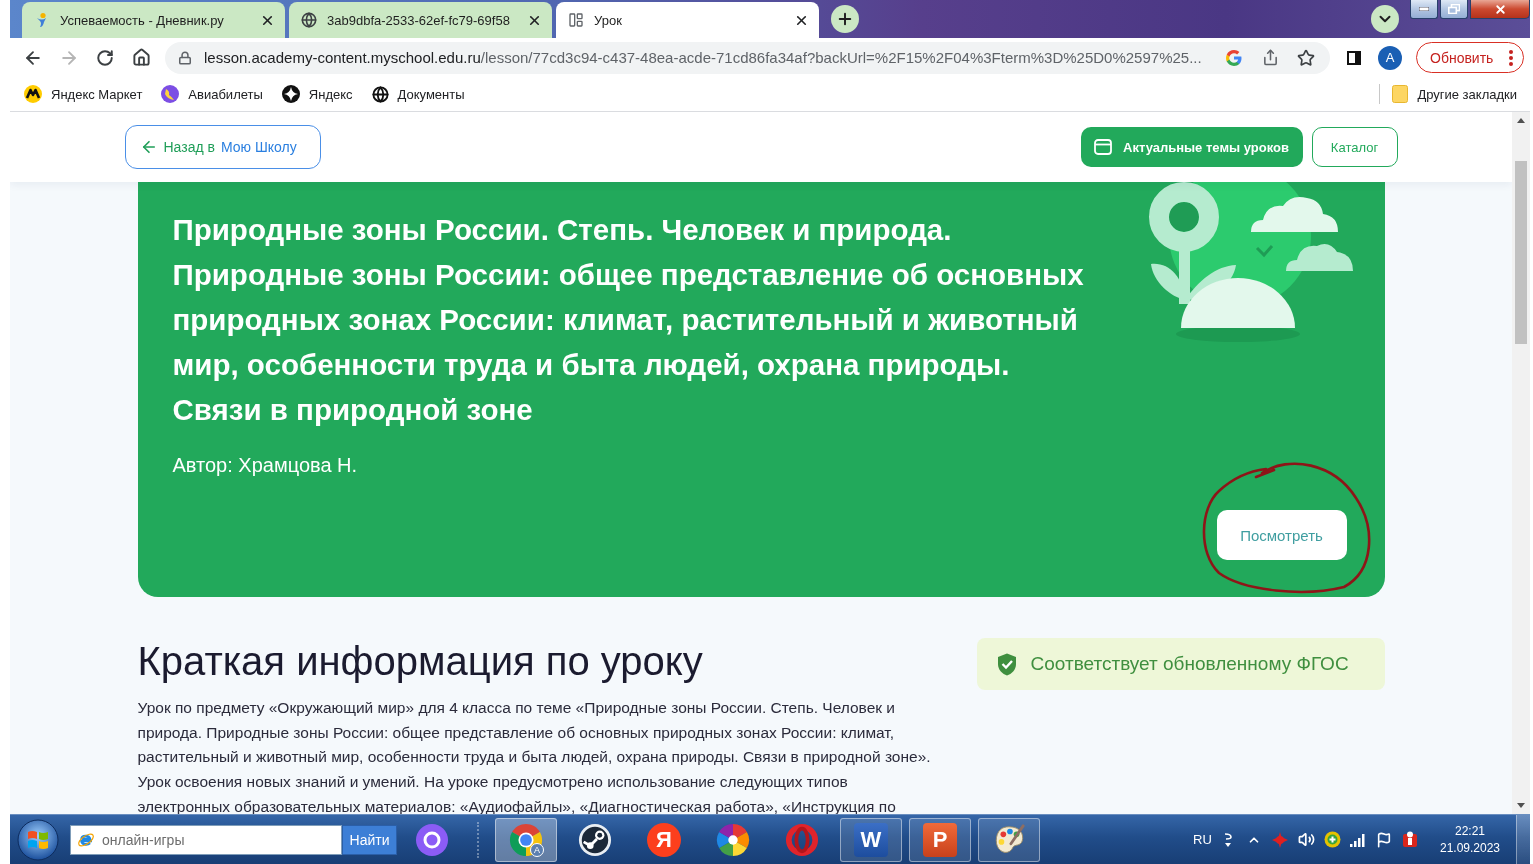  Describe the element at coordinates (687, 20) in the screenshot. I see `browser-tab: Урок` at that location.